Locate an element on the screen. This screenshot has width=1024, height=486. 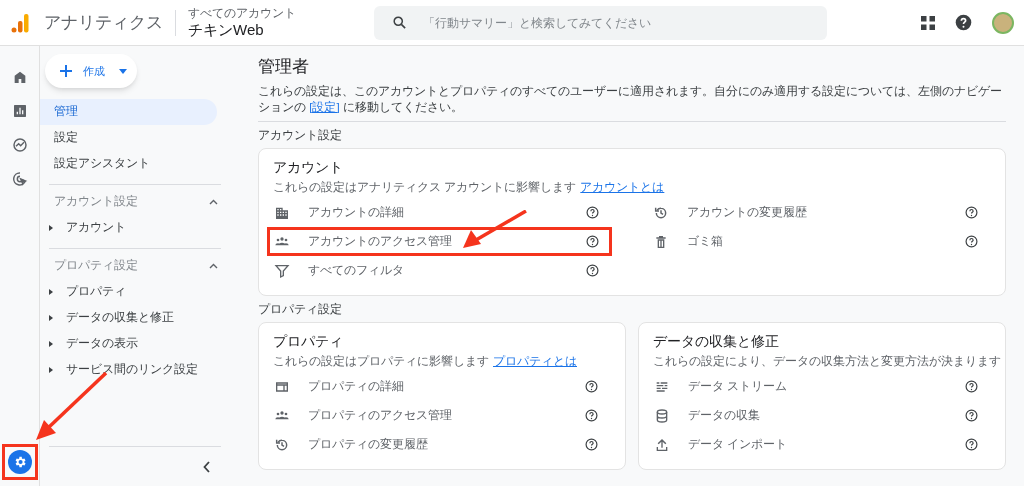
settings-row: データの収集 is located at coordinates (819, 415).